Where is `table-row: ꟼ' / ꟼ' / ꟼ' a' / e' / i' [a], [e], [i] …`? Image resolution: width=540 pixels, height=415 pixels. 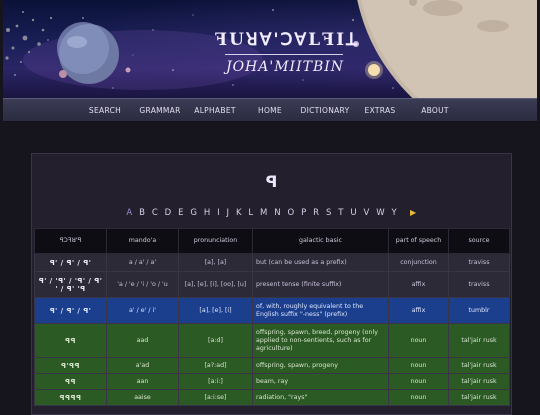 table-row: ꟼ' / ꟼ' / ꟼ' a' / e' / i' [a], [e], [i] … is located at coordinates (272, 310).